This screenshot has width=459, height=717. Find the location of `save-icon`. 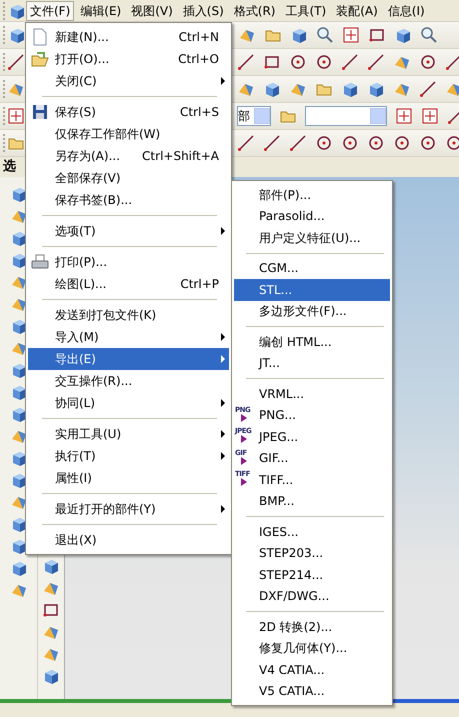

save-icon is located at coordinates (40, 112).